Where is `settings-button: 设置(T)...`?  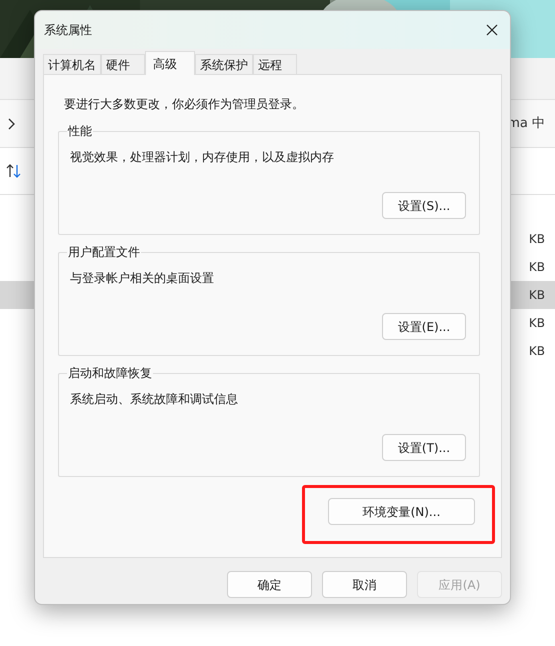 settings-button: 设置(T)... is located at coordinates (424, 447).